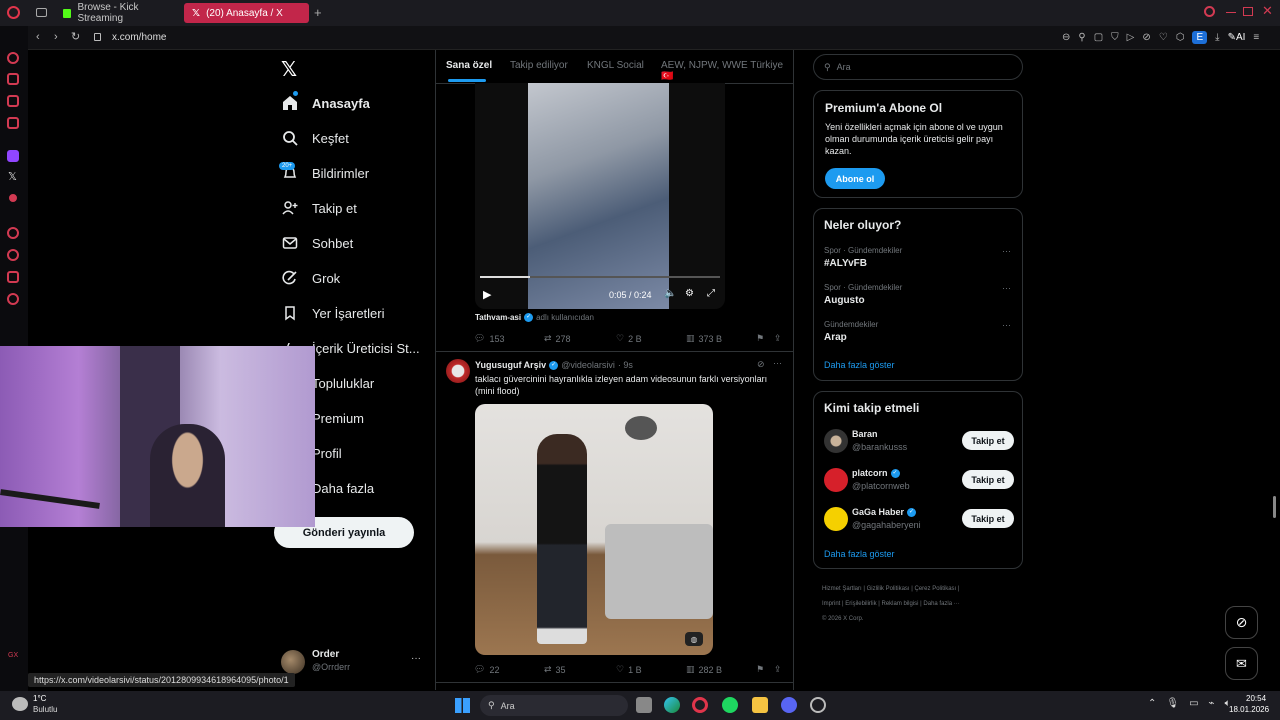 Image resolution: width=1280 pixels, height=720 pixels. What do you see at coordinates (1256, 698) in the screenshot?
I see `clock-time: 20:54` at bounding box center [1256, 698].